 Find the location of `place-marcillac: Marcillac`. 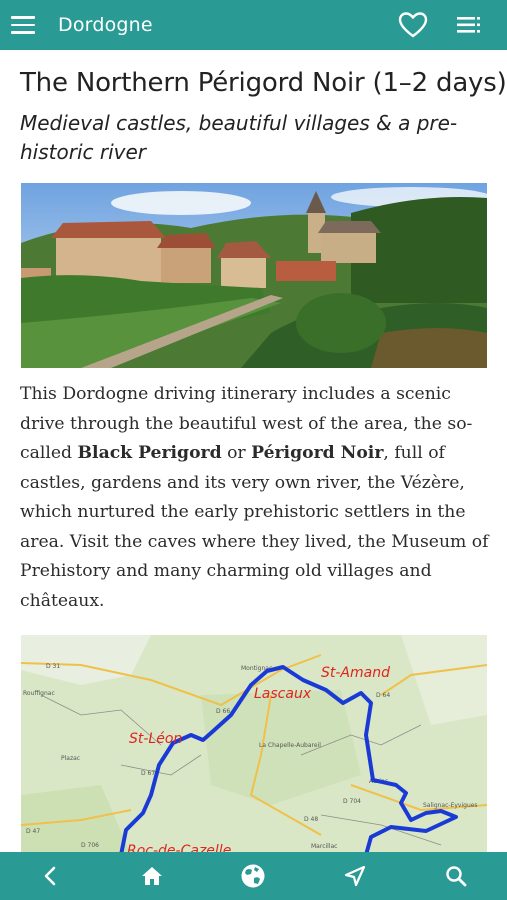

place-marcillac: Marcillac is located at coordinates (324, 846).